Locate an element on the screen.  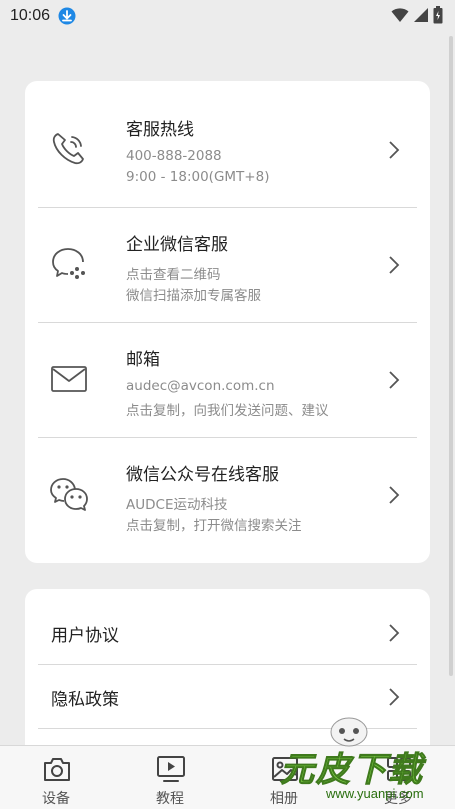
mail-icon is located at coordinates (69, 379).